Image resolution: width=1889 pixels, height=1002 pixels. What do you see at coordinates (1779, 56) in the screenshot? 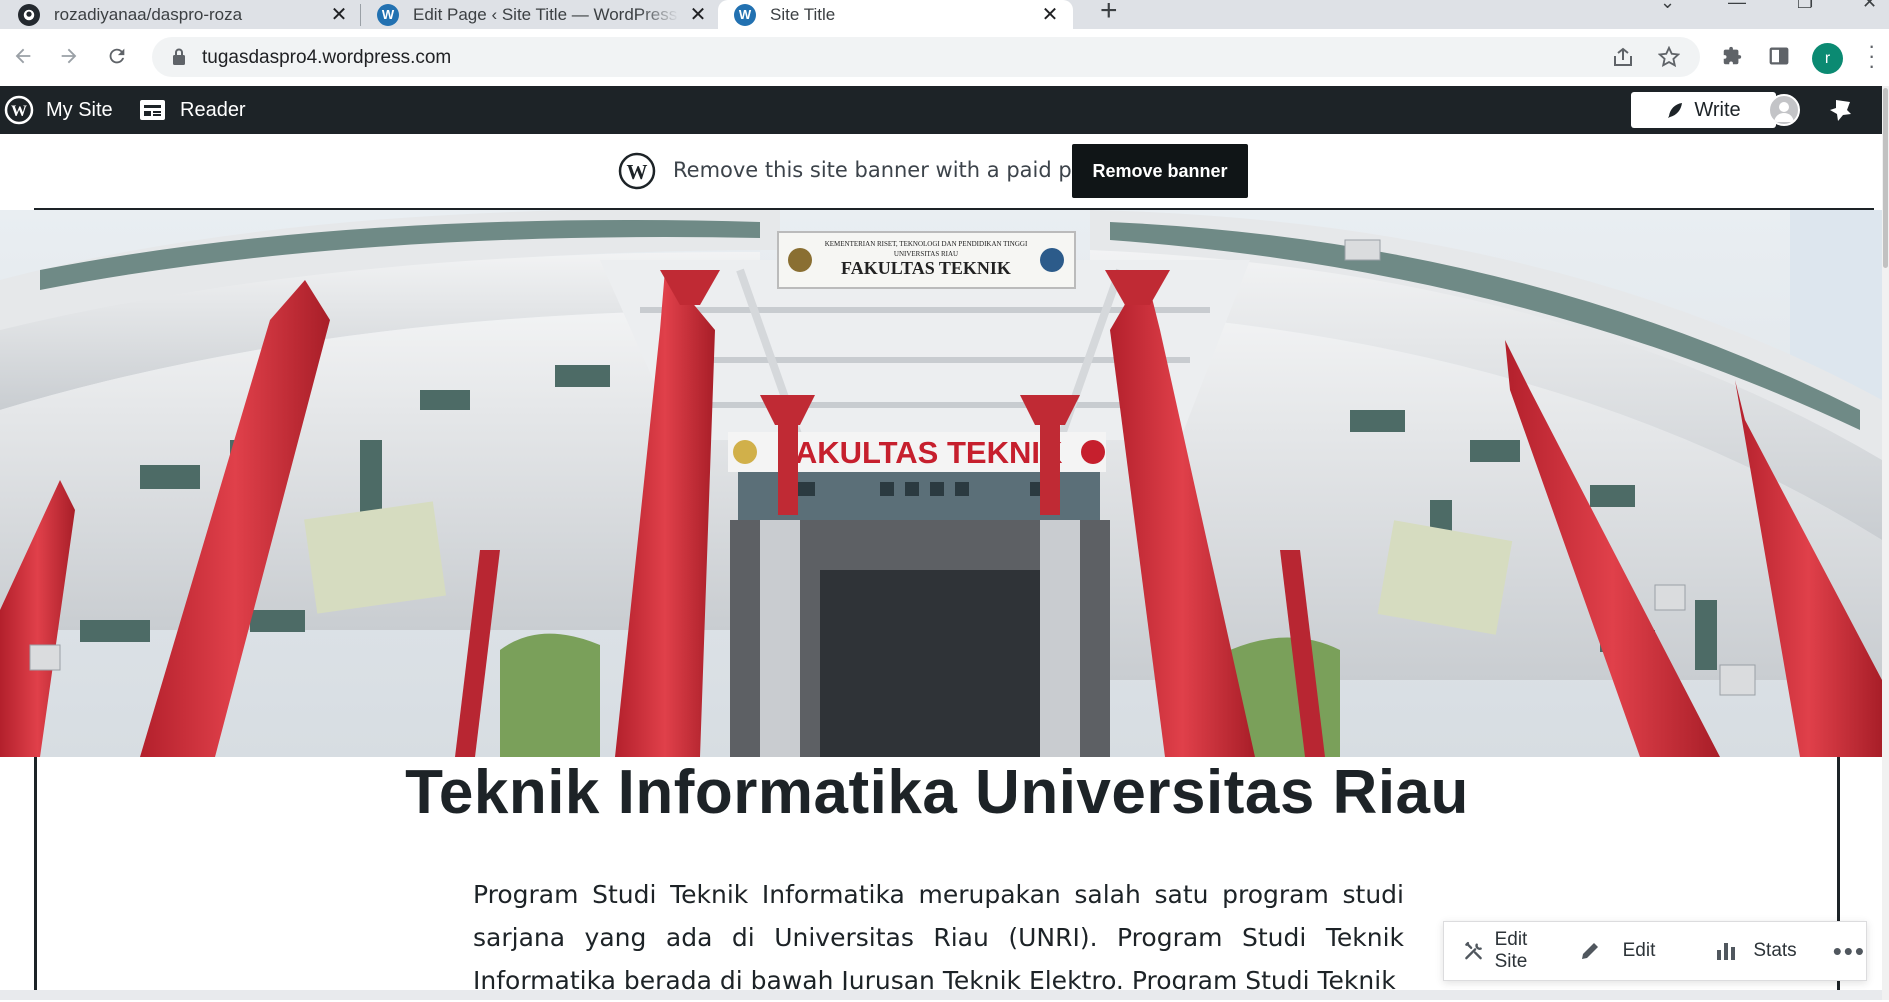
I see `side-panel-icon` at bounding box center [1779, 56].